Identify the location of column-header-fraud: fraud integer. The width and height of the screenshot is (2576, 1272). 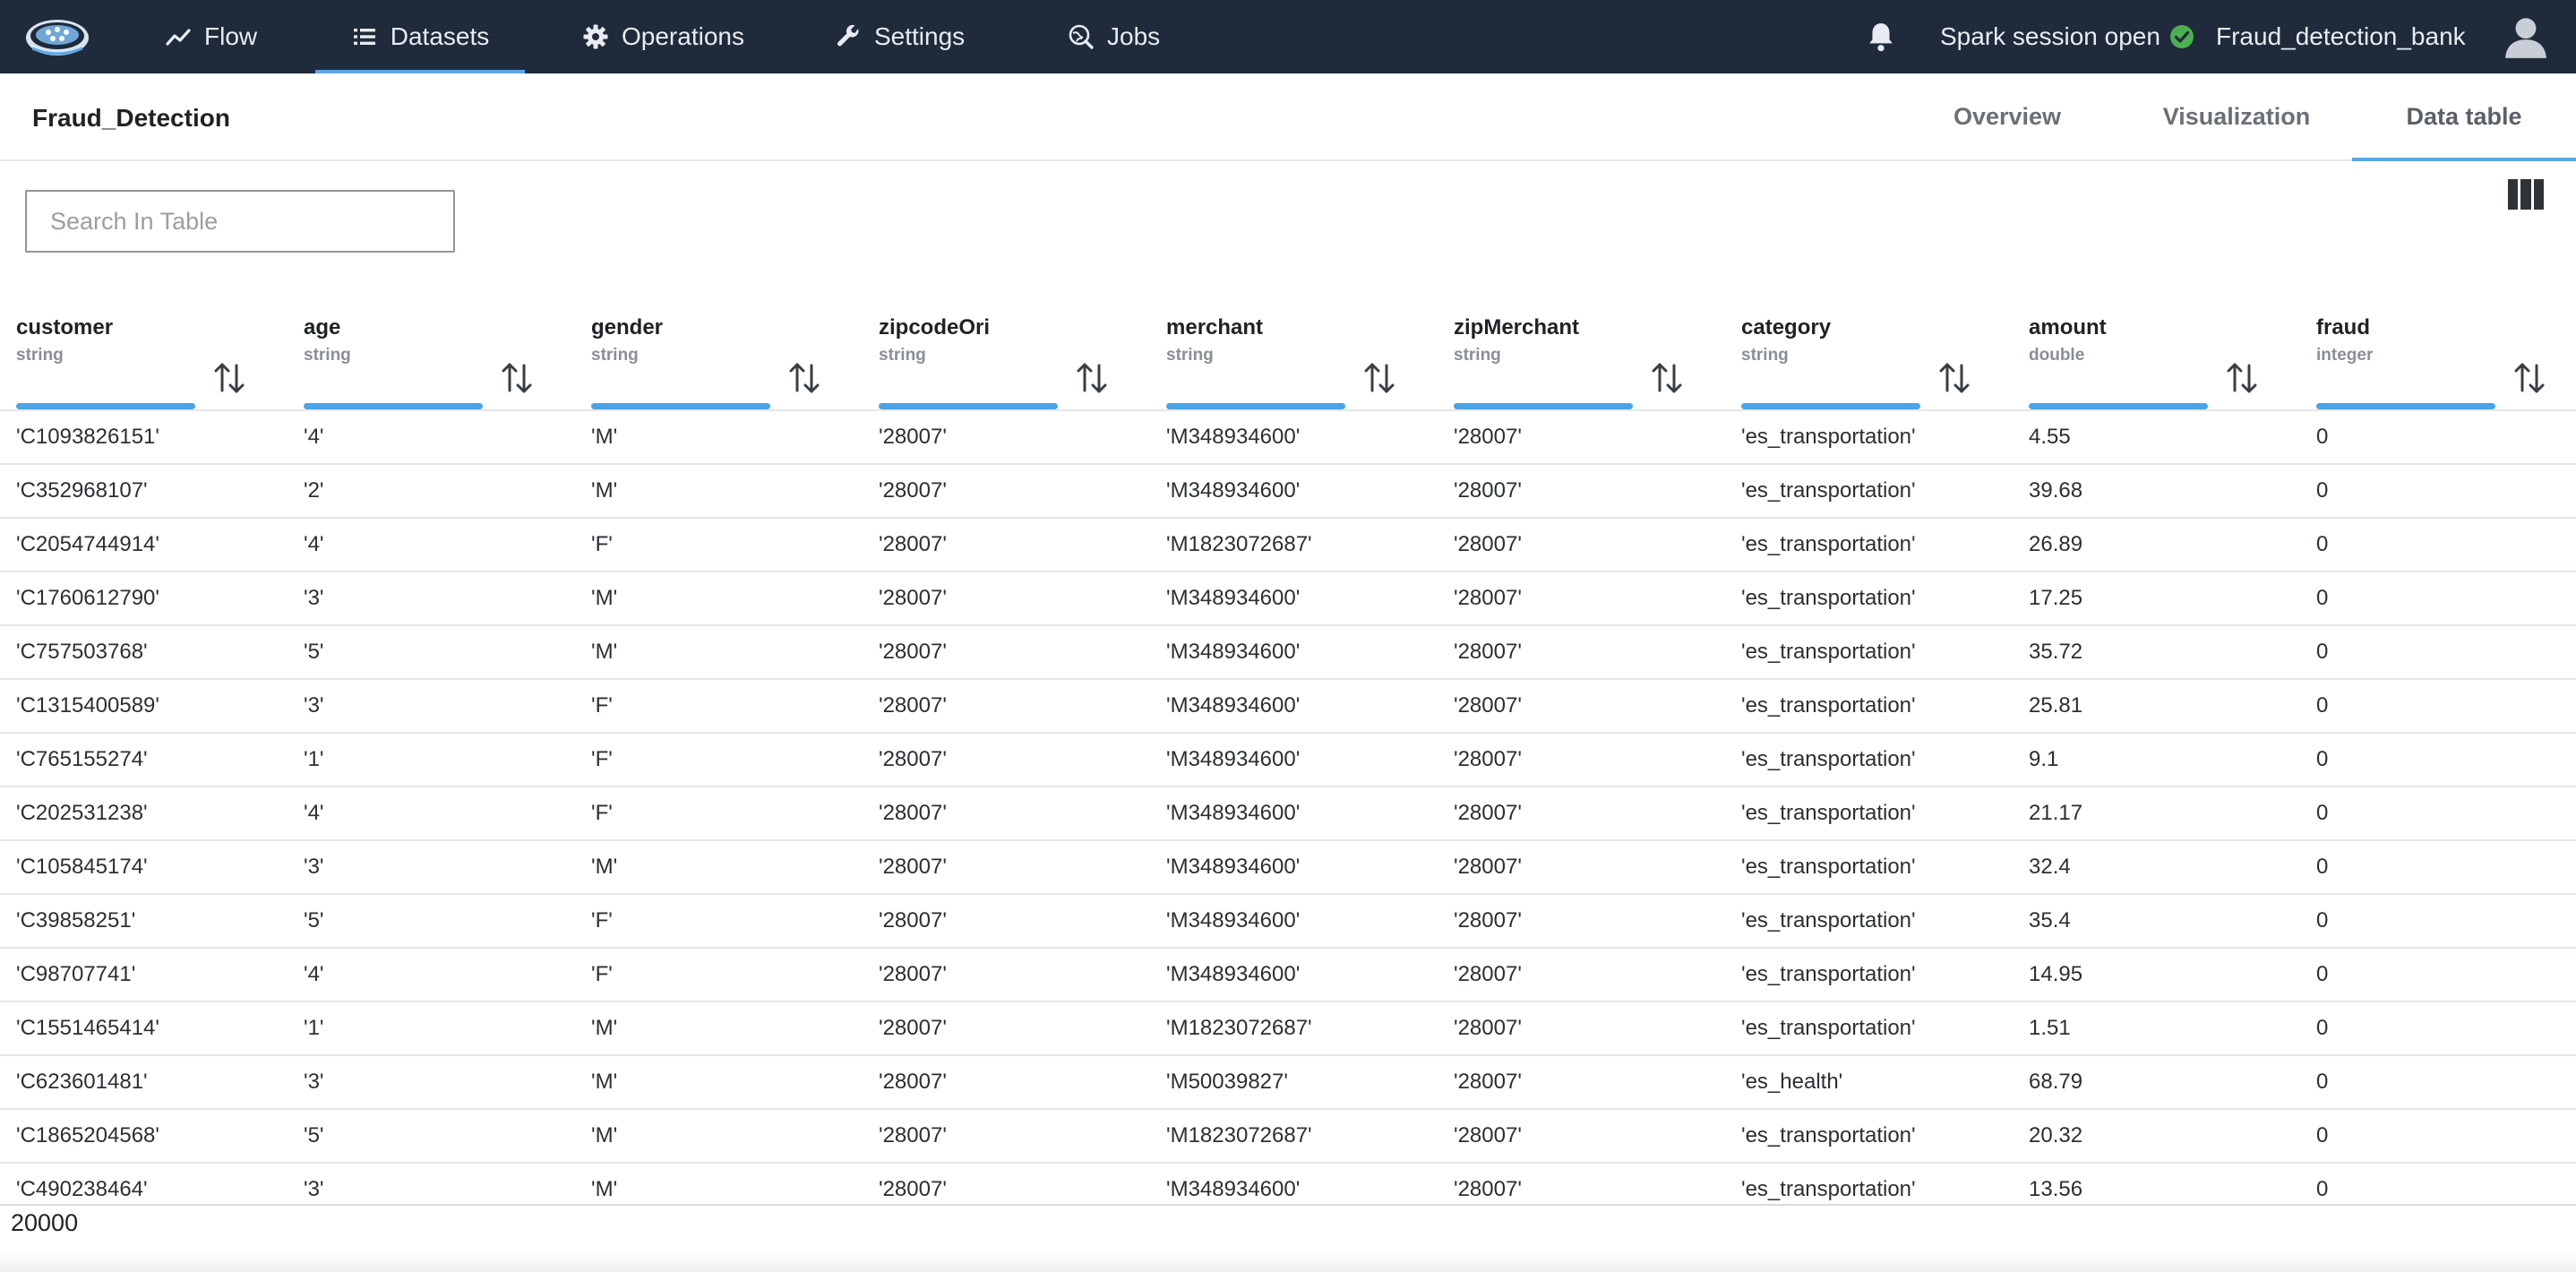
(2438, 347).